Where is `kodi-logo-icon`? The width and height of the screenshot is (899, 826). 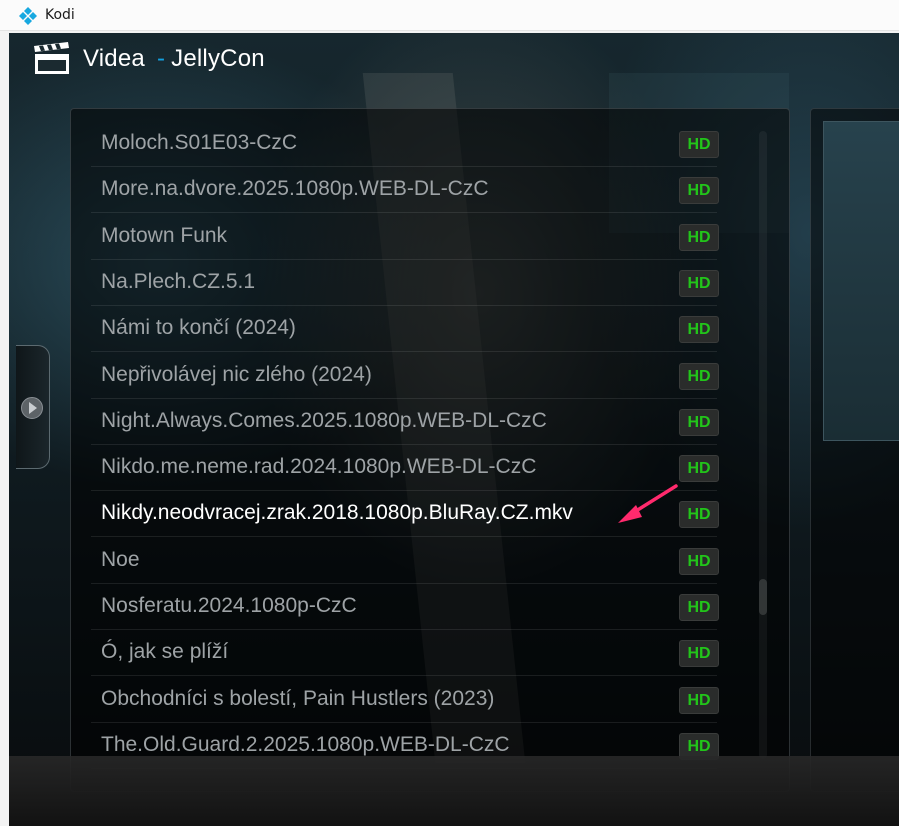 kodi-logo-icon is located at coordinates (28, 16).